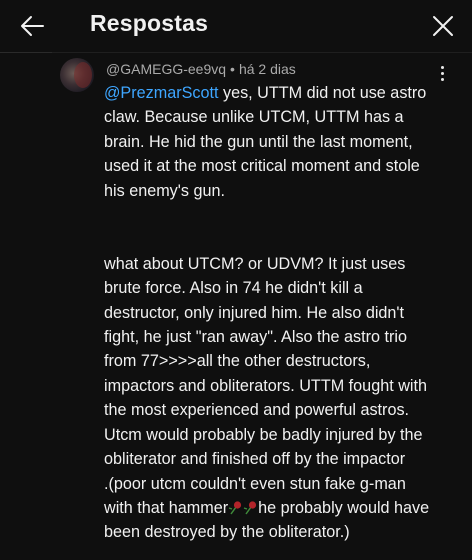 The height and width of the screenshot is (560, 472). Describe the element at coordinates (442, 75) in the screenshot. I see `more-options-button` at that location.